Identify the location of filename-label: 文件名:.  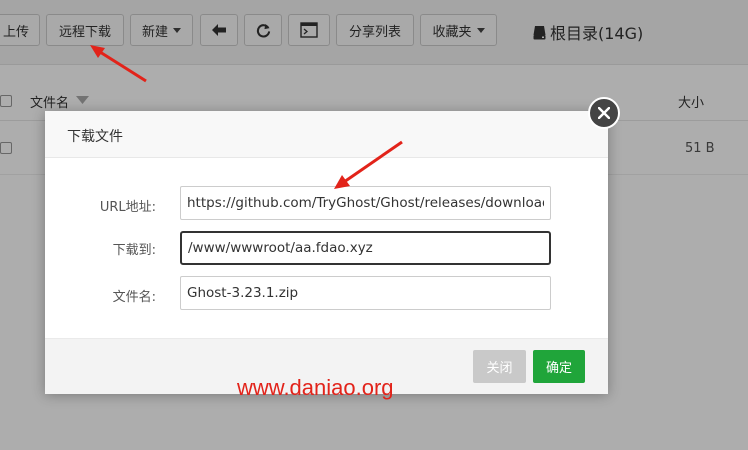
(134, 297).